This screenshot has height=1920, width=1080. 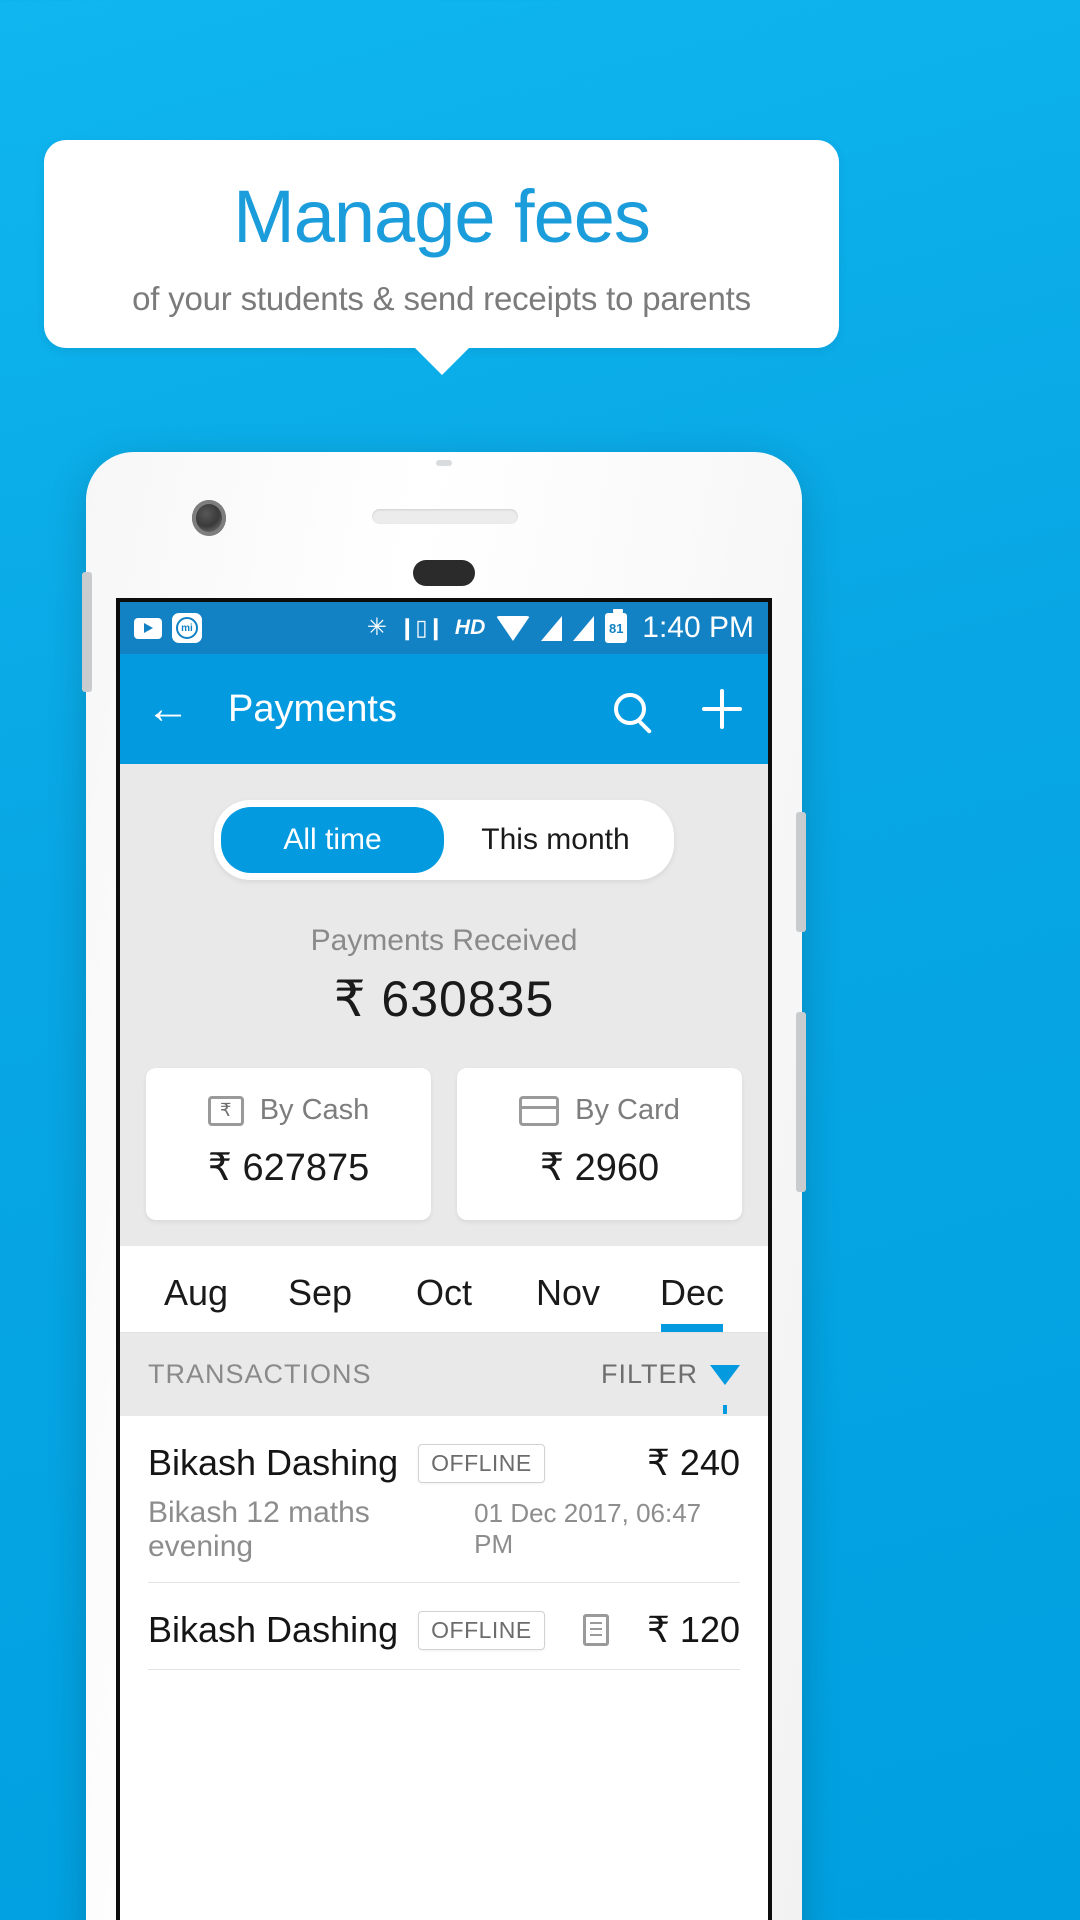 I want to click on transaction-subtitle: Bikash 12 maths evening, so click(x=259, y=1529).